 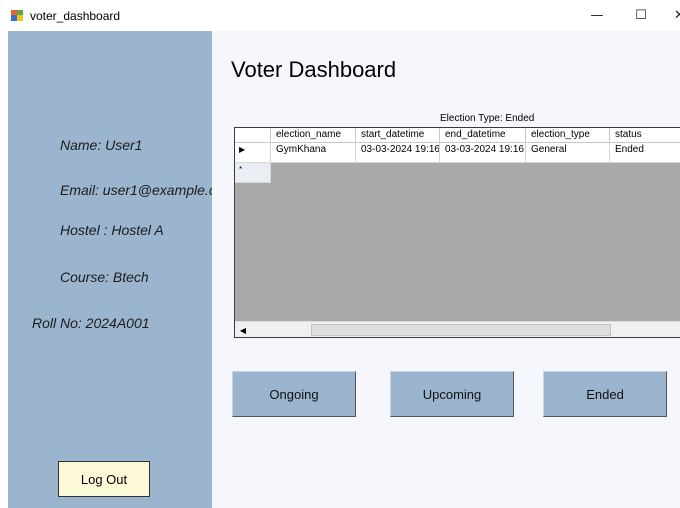 What do you see at coordinates (568, 135) in the screenshot?
I see `column-header: election_type` at bounding box center [568, 135].